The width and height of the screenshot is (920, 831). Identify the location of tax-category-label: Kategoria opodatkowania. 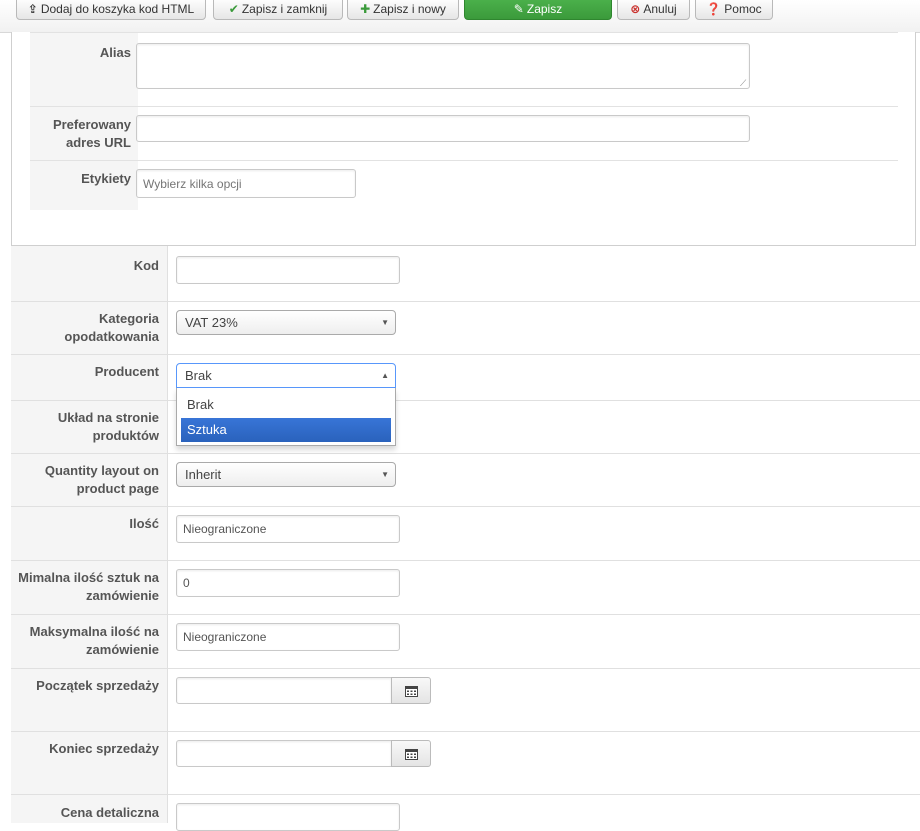
(111, 327).